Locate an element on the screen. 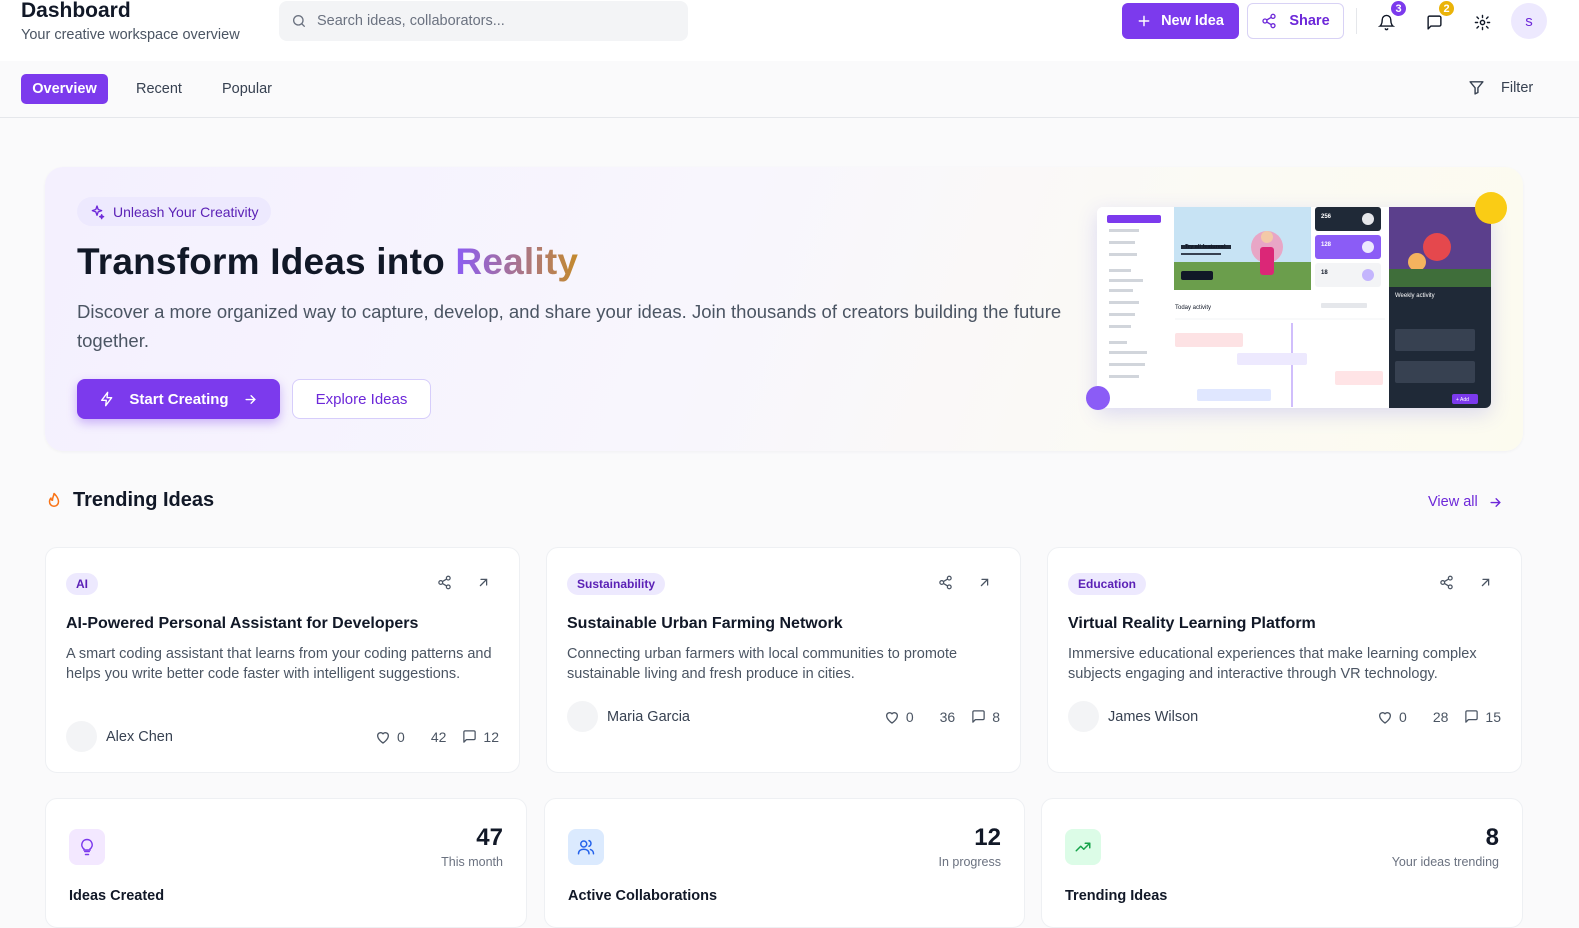 The height and width of the screenshot is (928, 1579). filter-icon is located at coordinates (1476, 87).